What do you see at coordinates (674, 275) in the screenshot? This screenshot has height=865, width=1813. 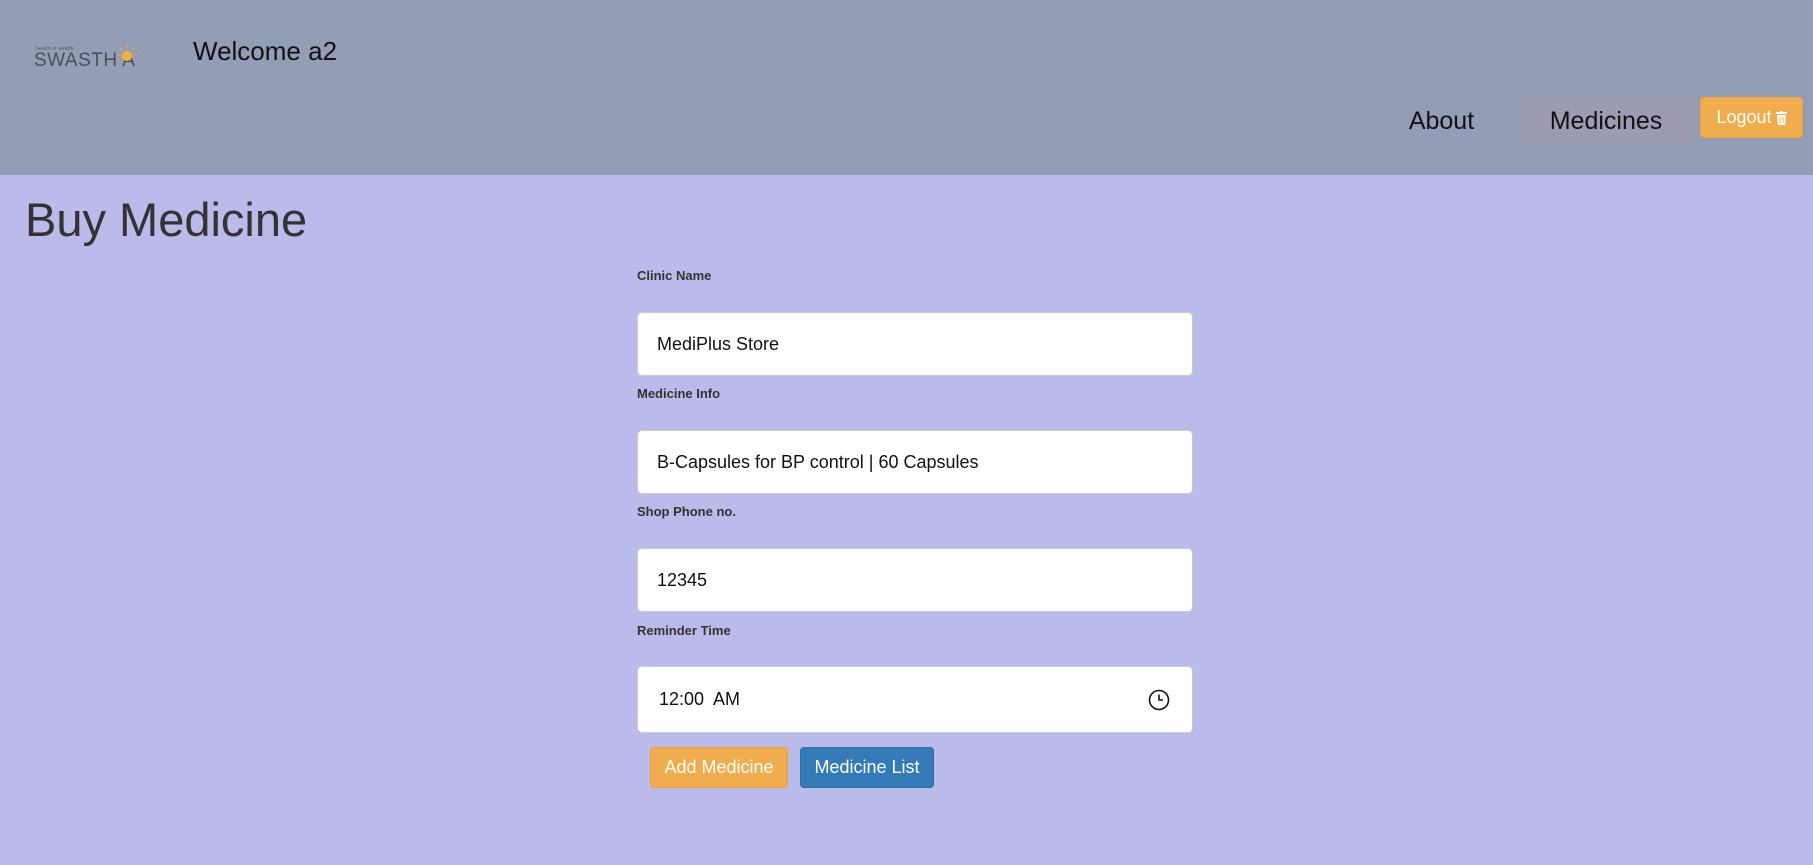 I see `clinic-name-label: Clinic Name` at bounding box center [674, 275].